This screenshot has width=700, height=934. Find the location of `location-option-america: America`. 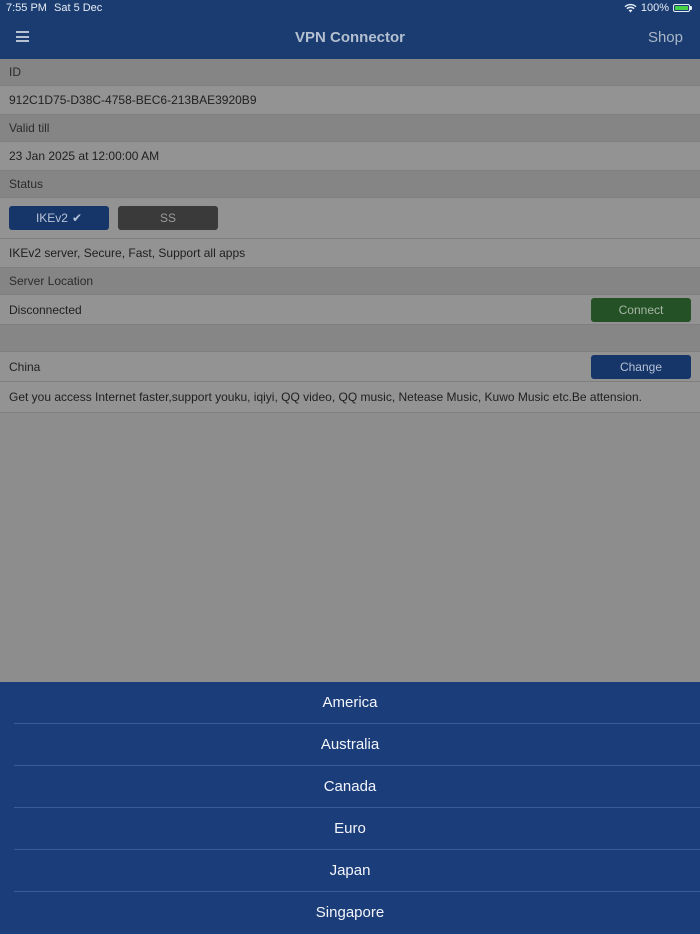

location-option-america: America is located at coordinates (350, 703).